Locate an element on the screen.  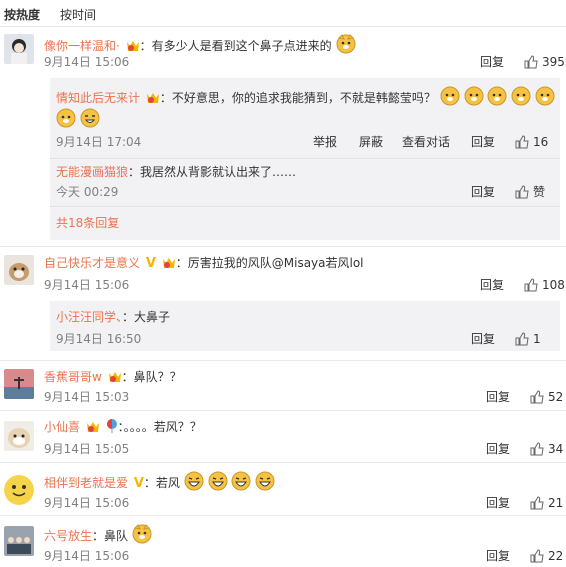
comment-text: 若风 is located at coordinates (167, 483).